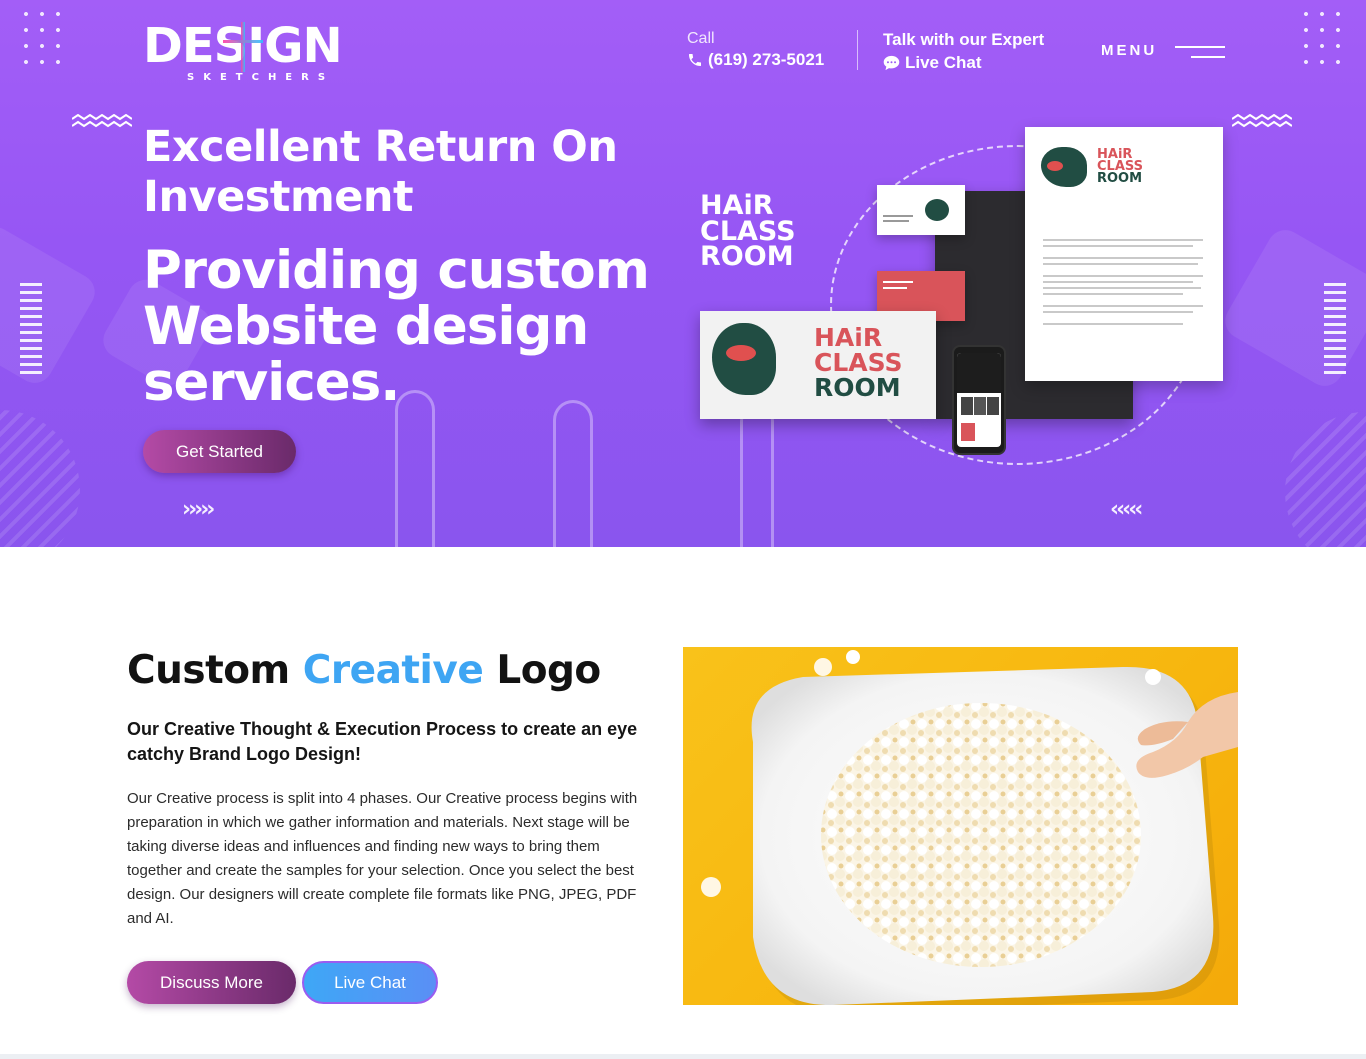 This screenshot has width=1366, height=1059. Describe the element at coordinates (1262, 121) in the screenshot. I see `zigzag-decoration-right` at that location.